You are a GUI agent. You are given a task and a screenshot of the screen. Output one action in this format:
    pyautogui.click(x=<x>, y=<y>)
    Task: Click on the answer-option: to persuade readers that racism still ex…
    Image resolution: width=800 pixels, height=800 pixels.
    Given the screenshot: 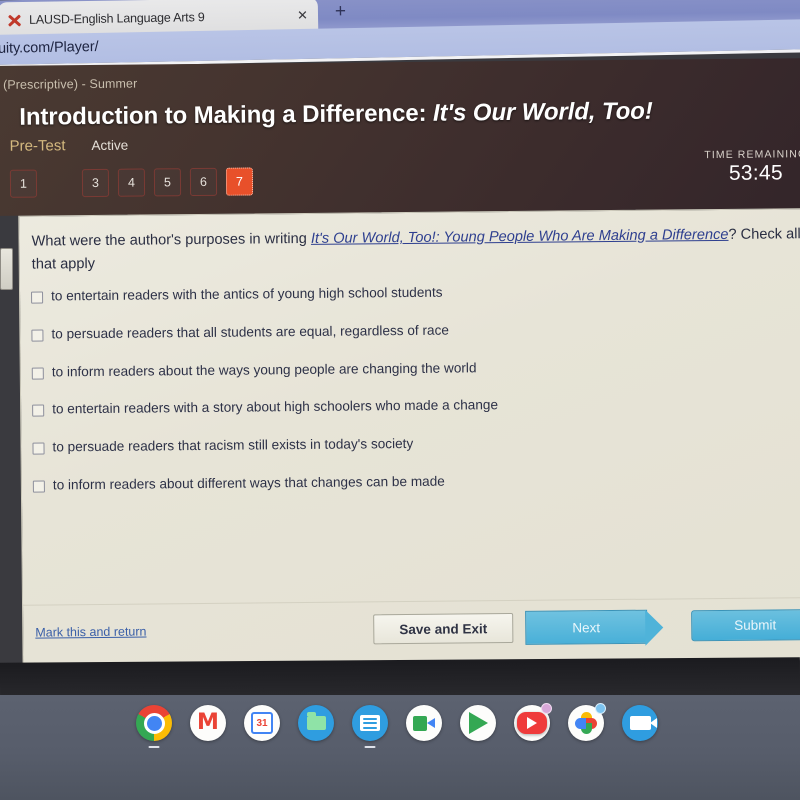 What is the action you would take?
    pyautogui.click(x=402, y=444)
    